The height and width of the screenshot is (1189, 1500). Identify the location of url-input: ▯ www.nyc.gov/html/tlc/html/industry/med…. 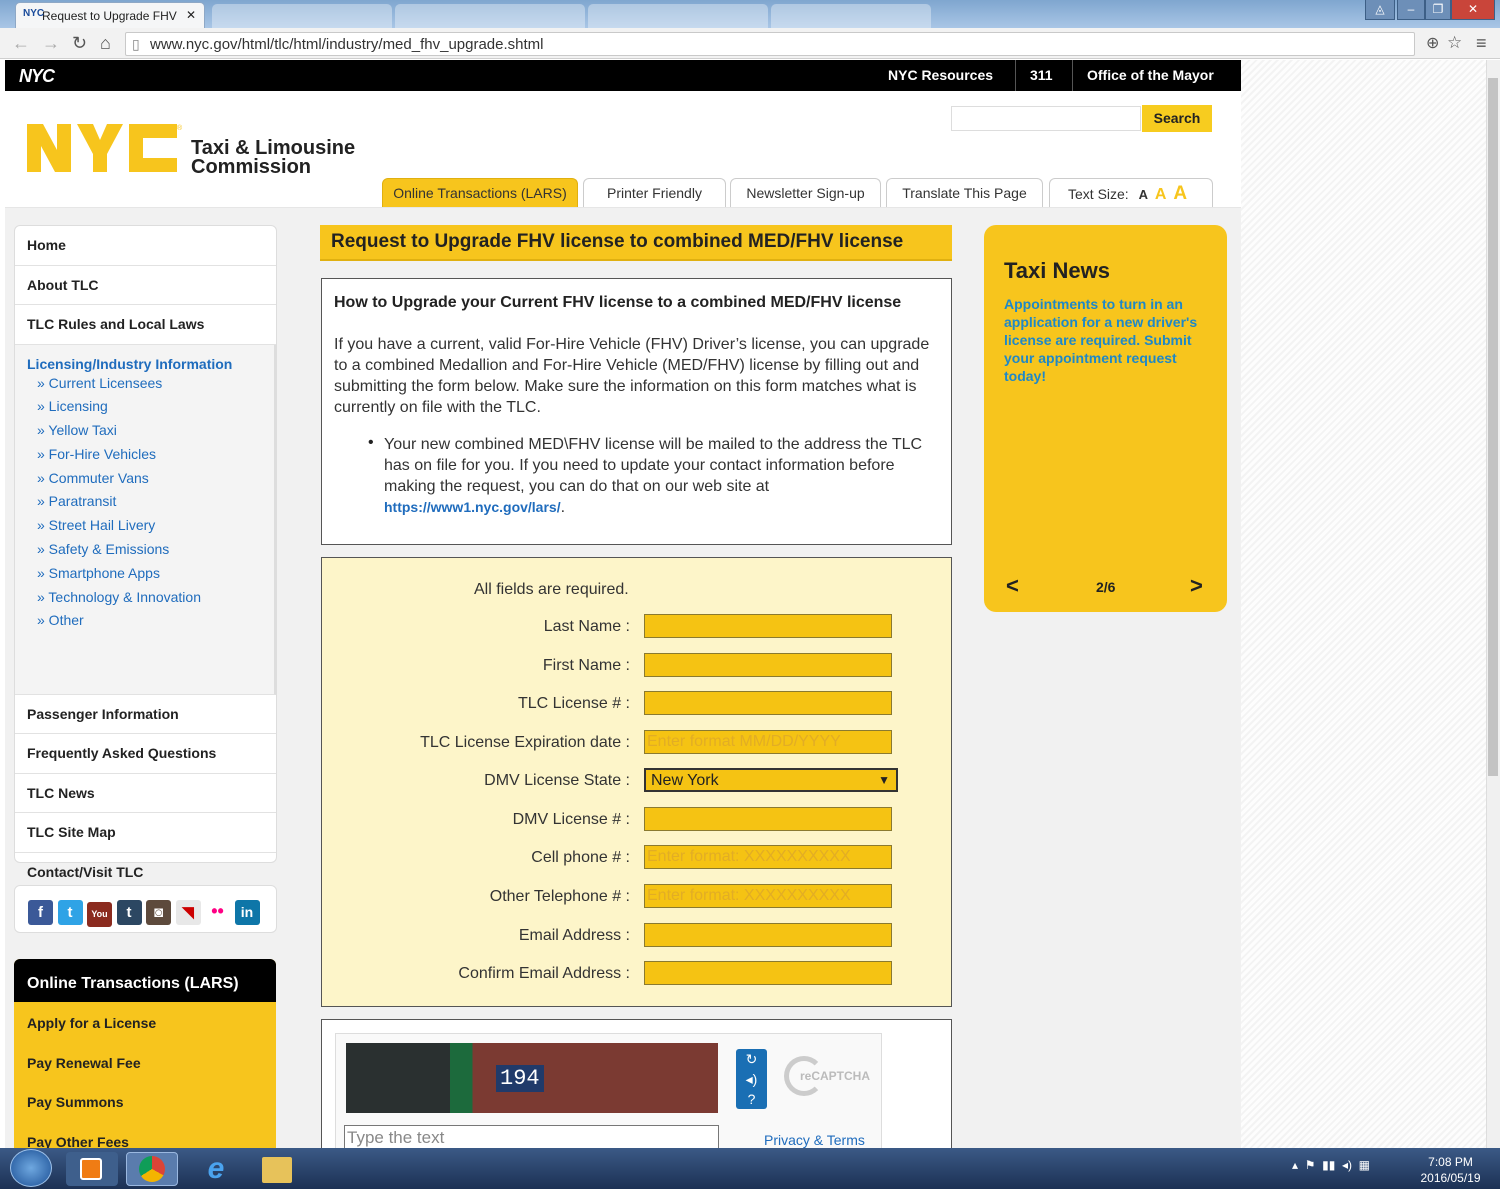
(770, 44).